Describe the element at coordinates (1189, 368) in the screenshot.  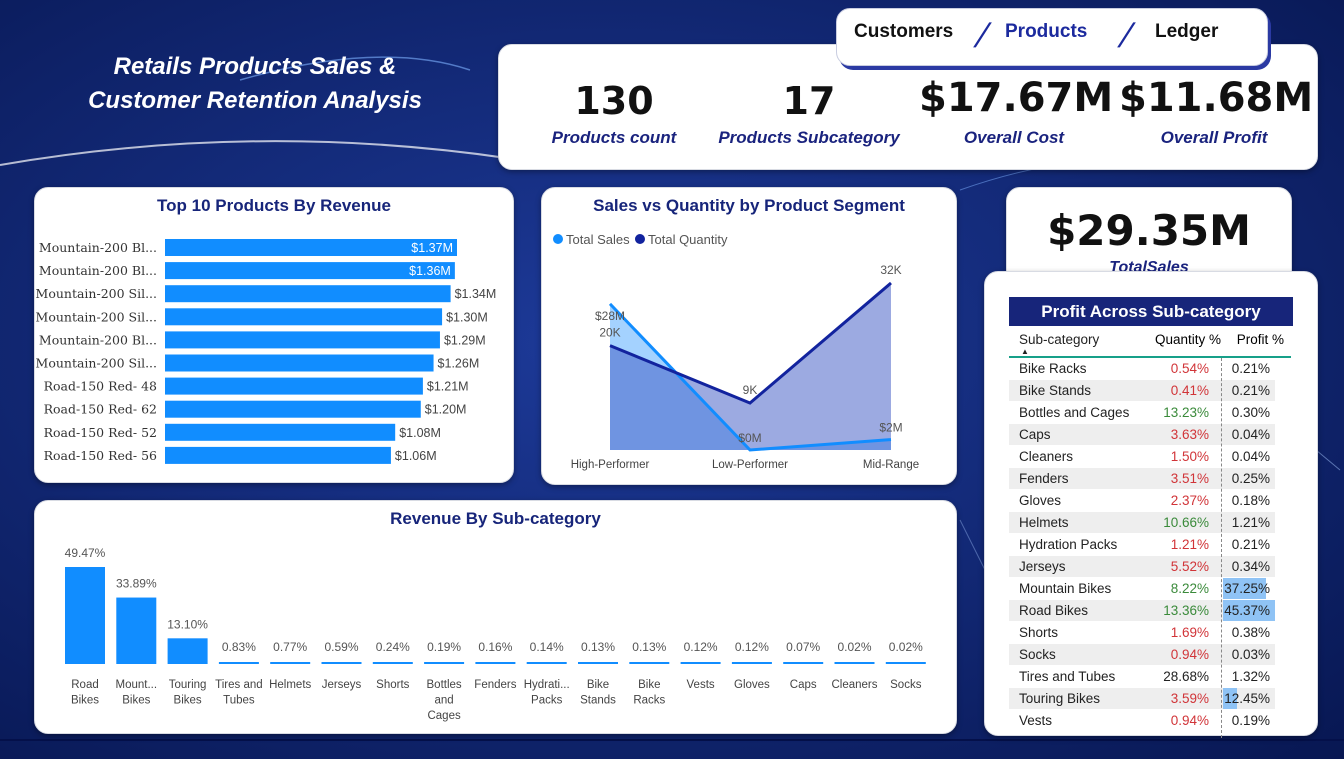
I see `quantity-cell: 0.54%` at that location.